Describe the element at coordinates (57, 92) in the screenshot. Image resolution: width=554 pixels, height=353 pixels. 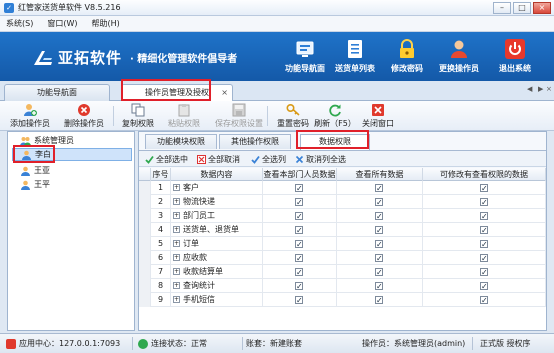
I see `tab-nav-panel: 功能导航面` at that location.